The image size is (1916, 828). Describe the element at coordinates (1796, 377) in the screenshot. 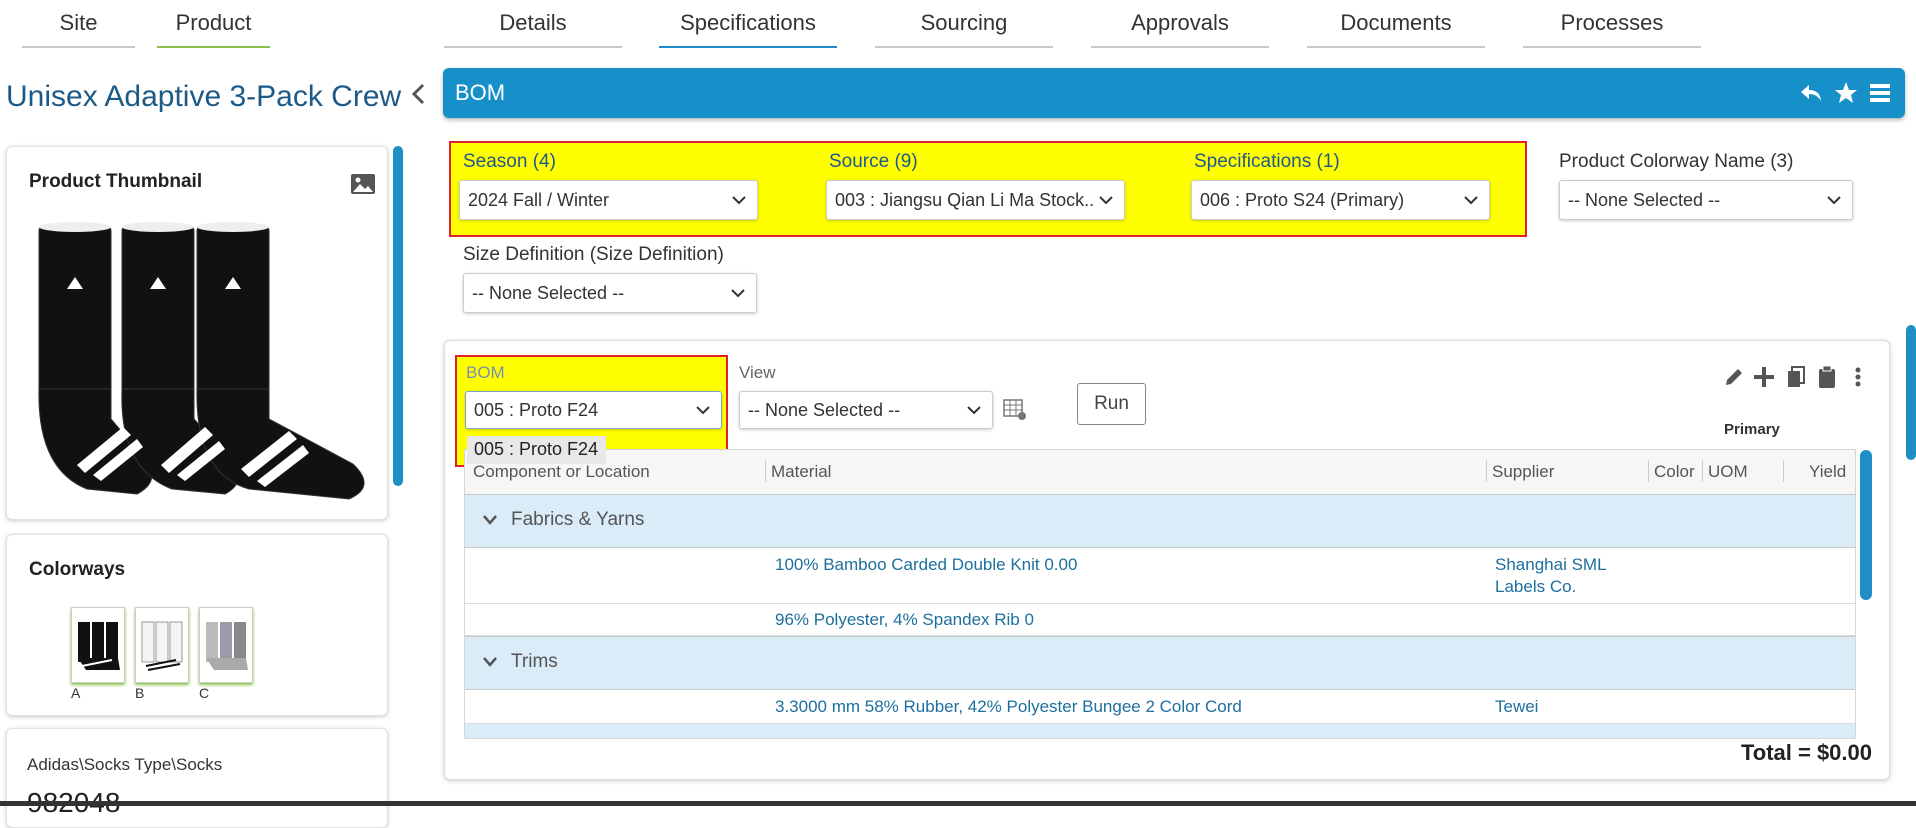

I see `copy-icon` at that location.